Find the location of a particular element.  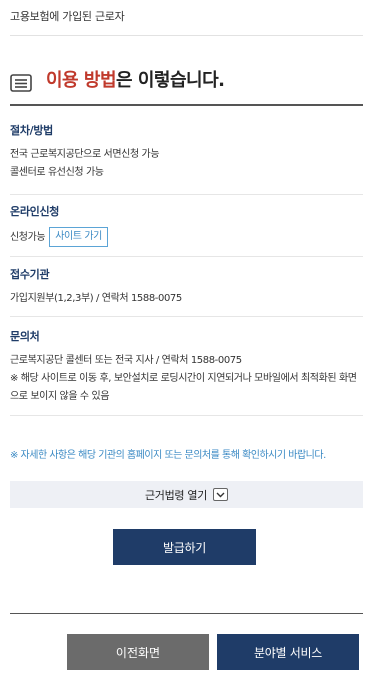

issue-button: 발급하기 is located at coordinates (184, 547).